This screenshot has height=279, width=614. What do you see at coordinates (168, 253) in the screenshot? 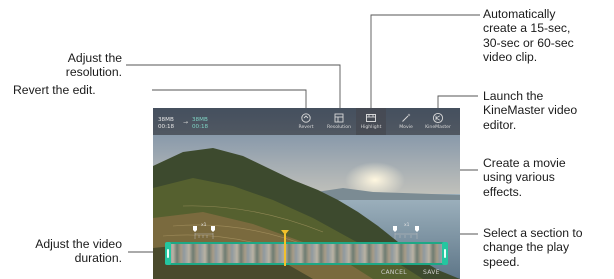
I see `trim-handle-start` at bounding box center [168, 253].